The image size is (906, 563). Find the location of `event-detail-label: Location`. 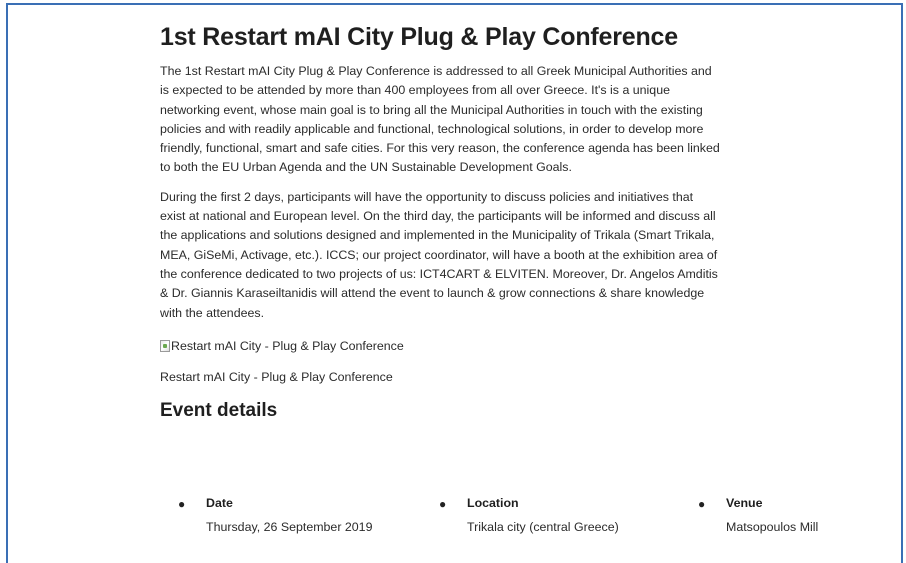

event-detail-label: Location is located at coordinates (493, 503).